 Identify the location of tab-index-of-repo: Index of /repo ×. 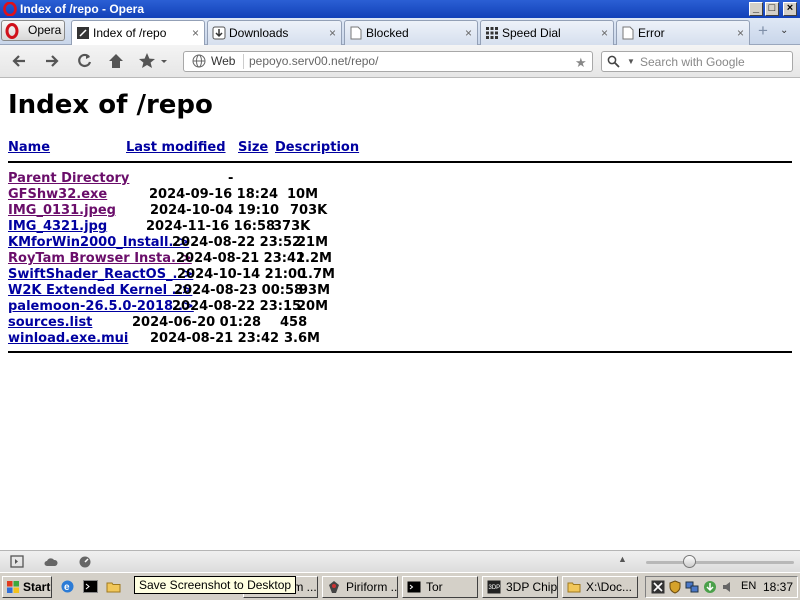
(138, 33).